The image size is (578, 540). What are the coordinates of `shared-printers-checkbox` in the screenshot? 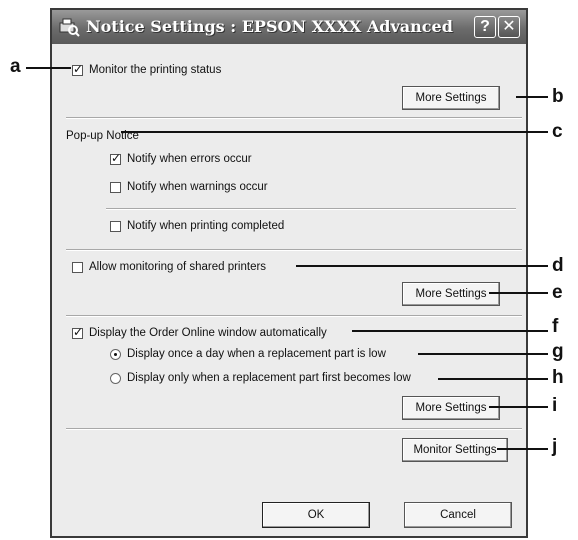 It's located at (77, 267).